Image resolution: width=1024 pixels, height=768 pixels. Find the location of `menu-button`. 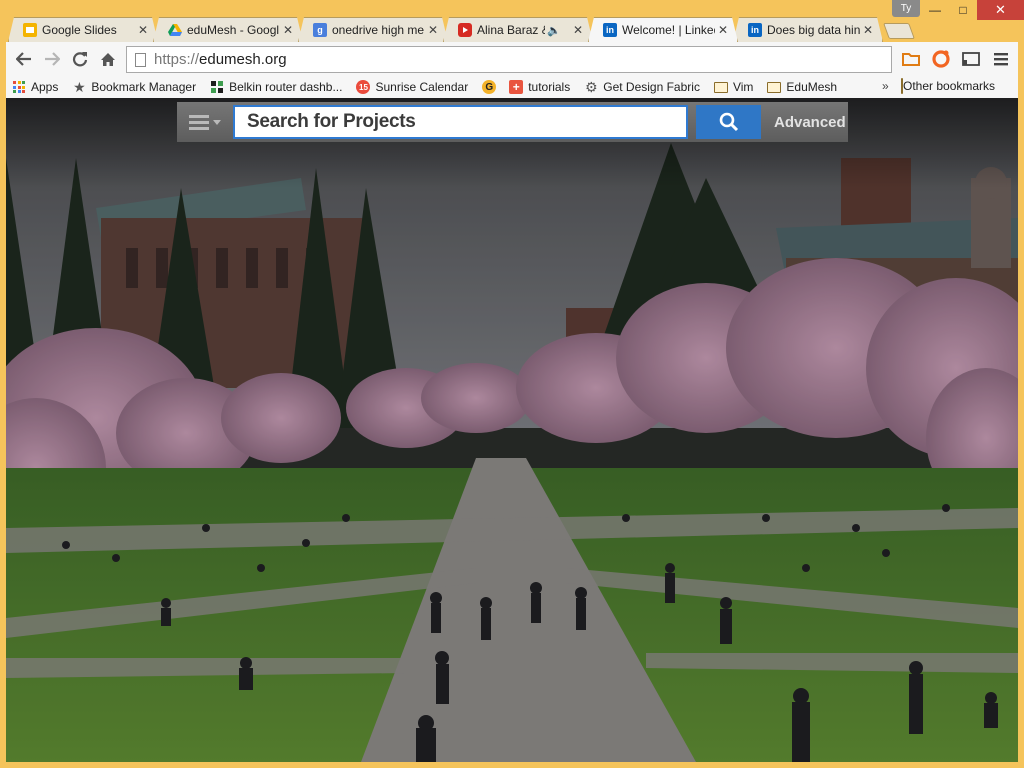

menu-button is located at coordinates (205, 122).